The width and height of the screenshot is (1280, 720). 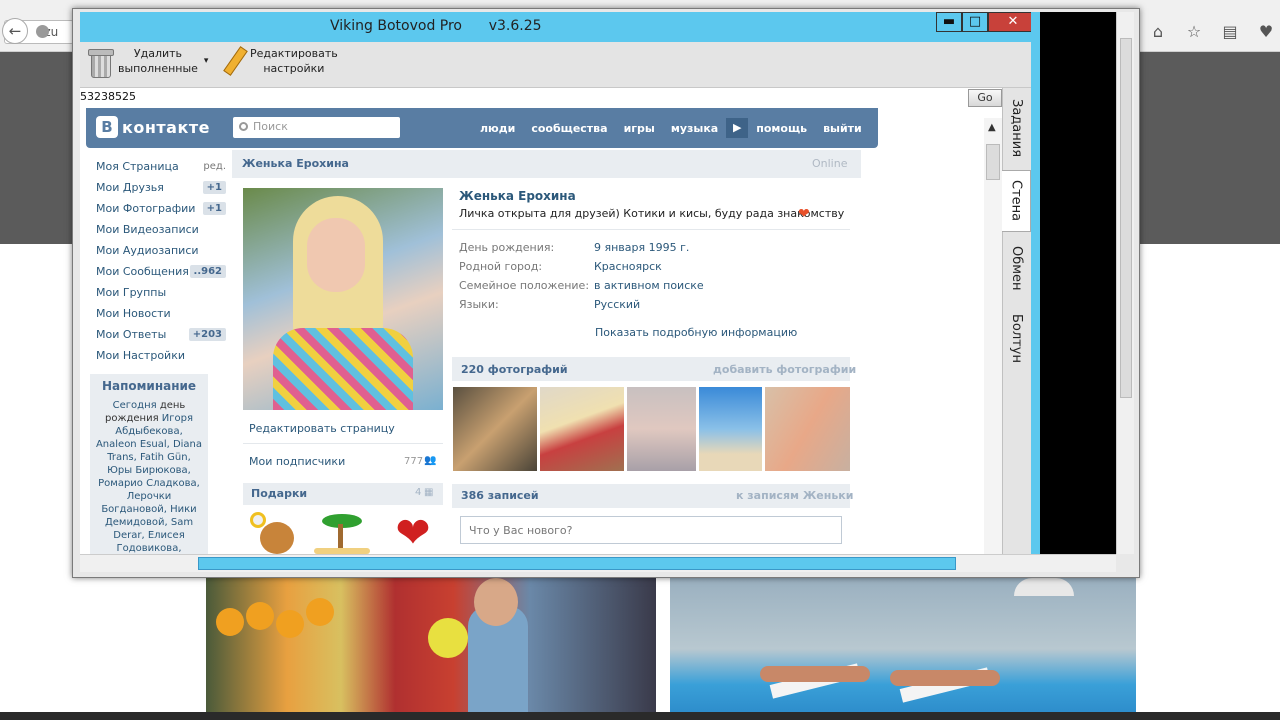 What do you see at coordinates (214, 208) in the screenshot?
I see `photos-badge: +1` at bounding box center [214, 208].